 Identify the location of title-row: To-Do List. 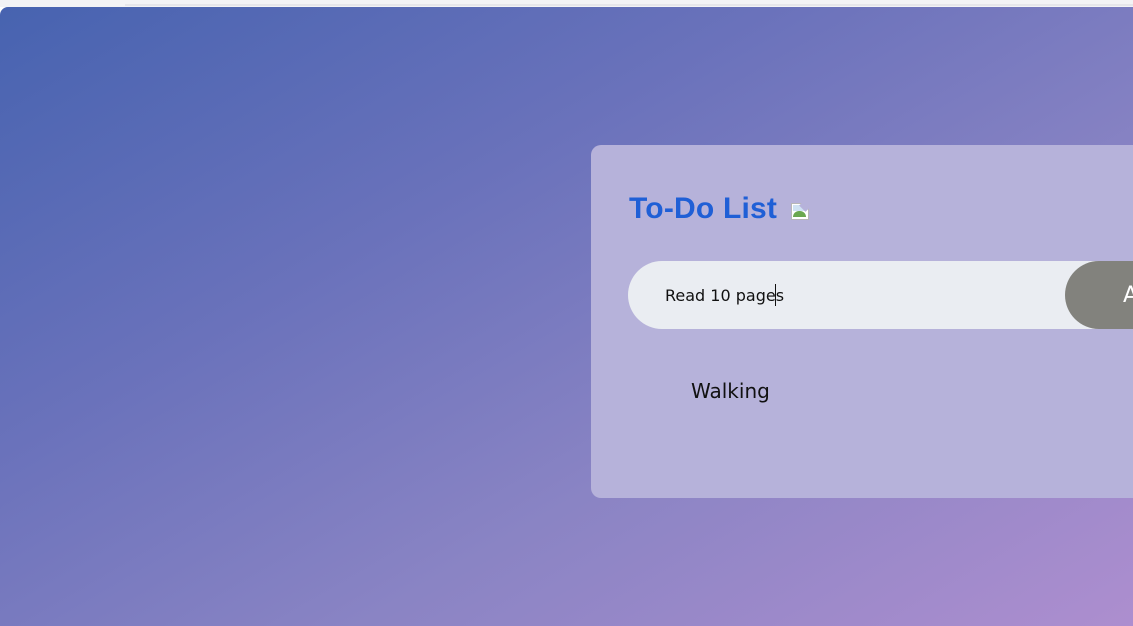
(720, 209).